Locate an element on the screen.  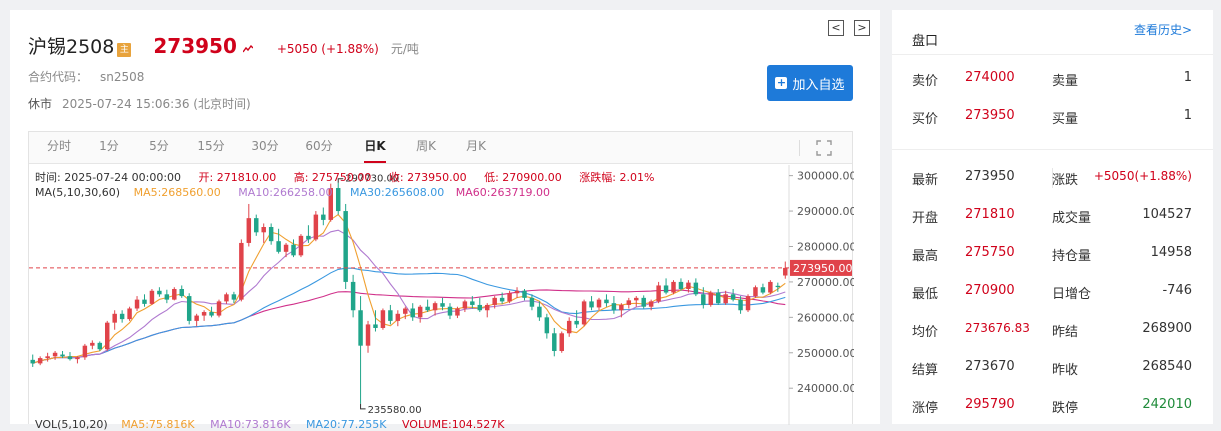
next-contract-button: > is located at coordinates (862, 28).